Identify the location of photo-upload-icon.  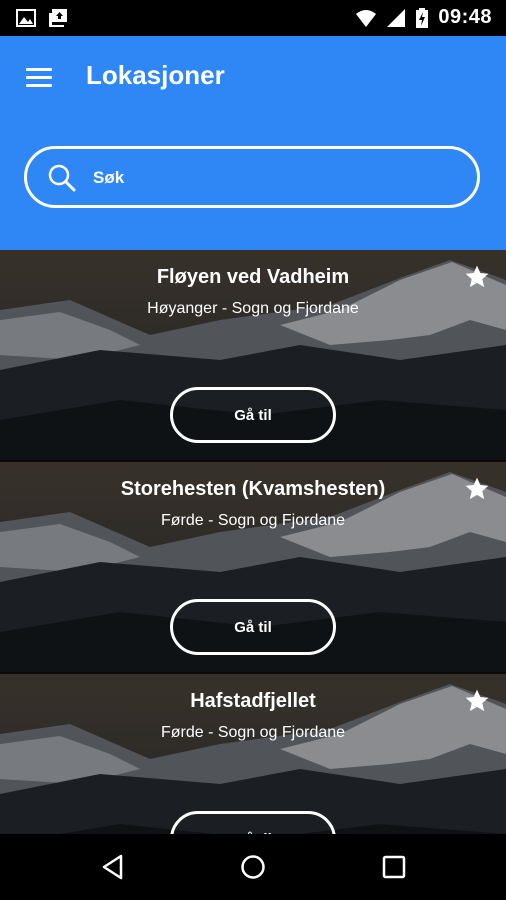
(58, 18).